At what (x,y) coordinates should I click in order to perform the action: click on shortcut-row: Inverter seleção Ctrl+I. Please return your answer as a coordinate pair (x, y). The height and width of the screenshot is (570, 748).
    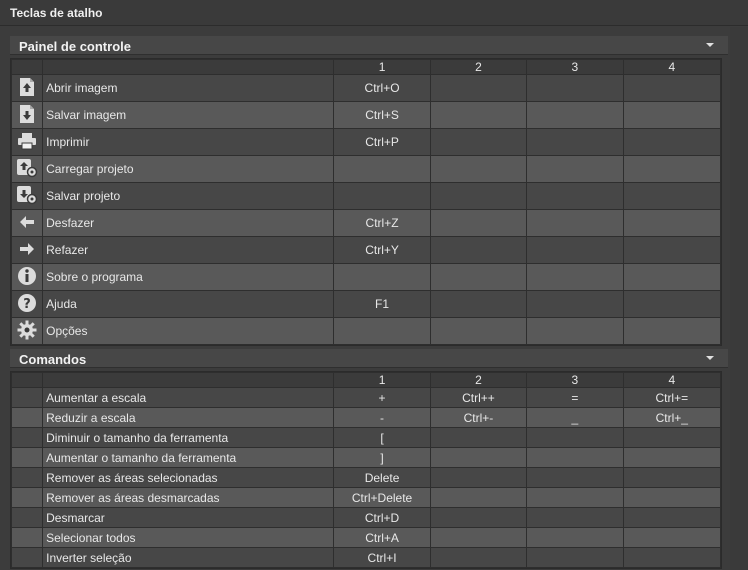
    Looking at the image, I should click on (366, 557).